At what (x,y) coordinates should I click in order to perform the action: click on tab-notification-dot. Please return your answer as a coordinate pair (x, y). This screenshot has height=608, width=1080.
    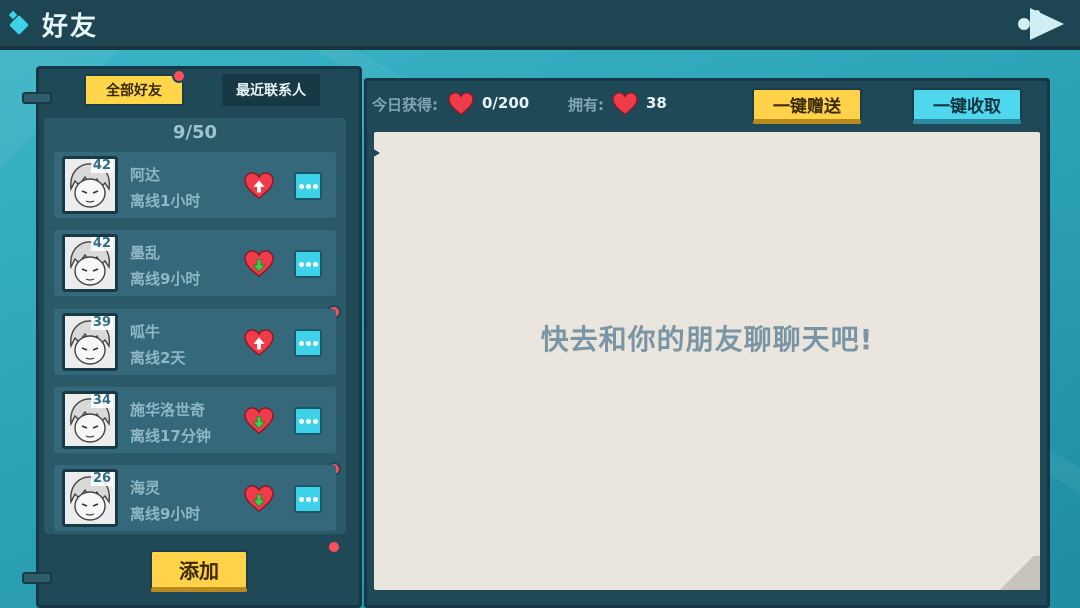
    Looking at the image, I should click on (179, 76).